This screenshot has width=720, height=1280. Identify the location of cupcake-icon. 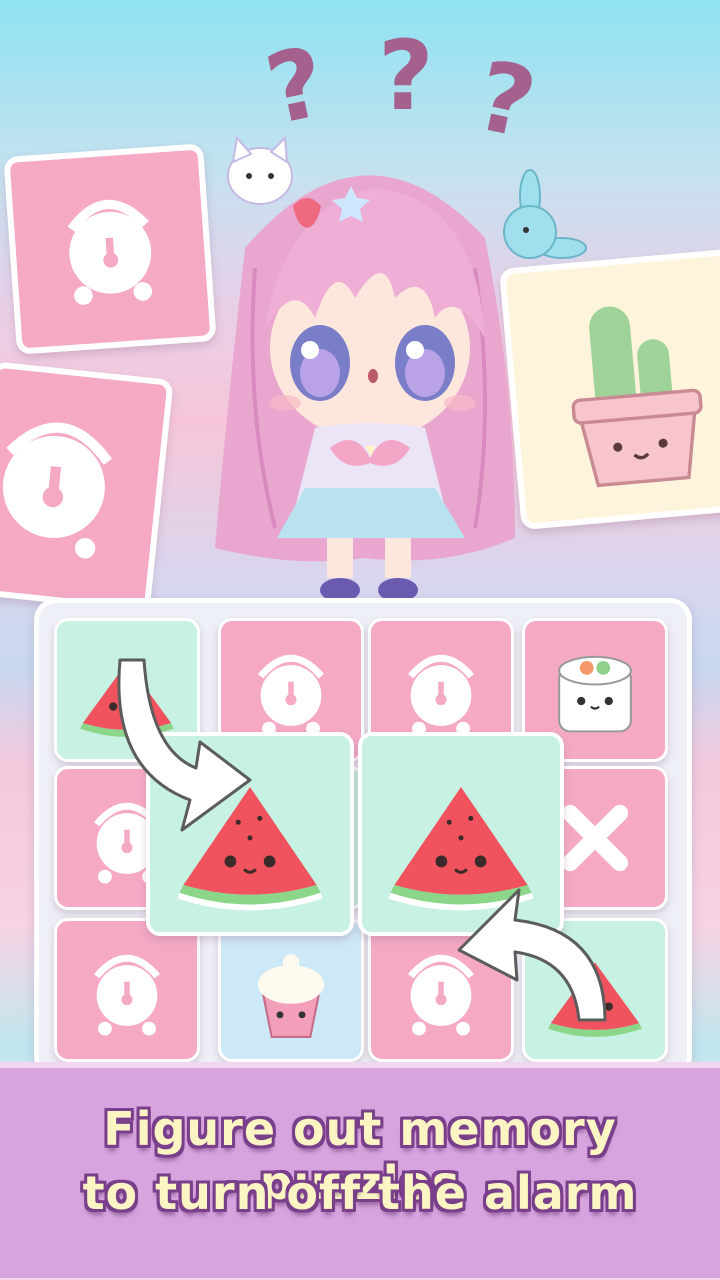
(291, 996).